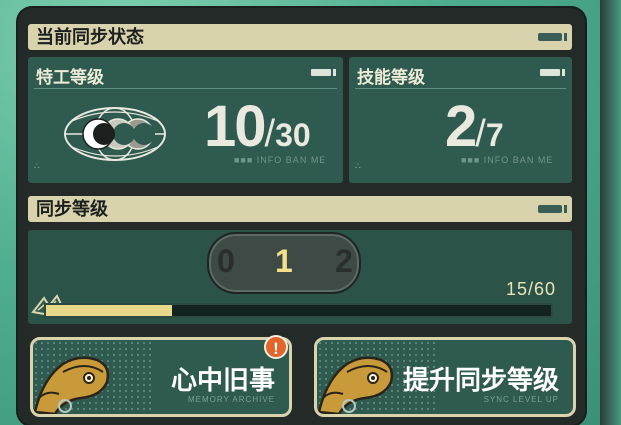 The image size is (621, 425). I want to click on upgrade-sync-label: 提升同步等级, so click(480, 380).